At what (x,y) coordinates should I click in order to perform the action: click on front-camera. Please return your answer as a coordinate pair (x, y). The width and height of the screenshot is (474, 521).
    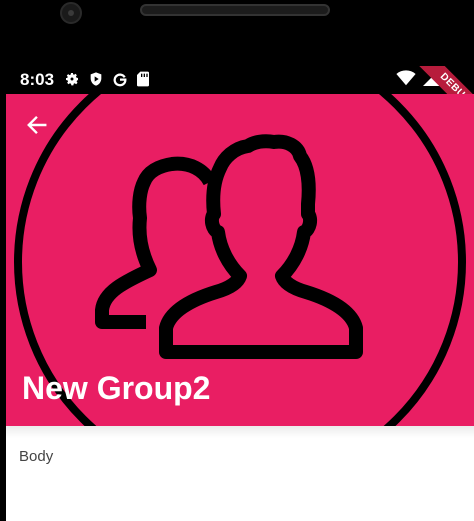
    Looking at the image, I should click on (71, 13).